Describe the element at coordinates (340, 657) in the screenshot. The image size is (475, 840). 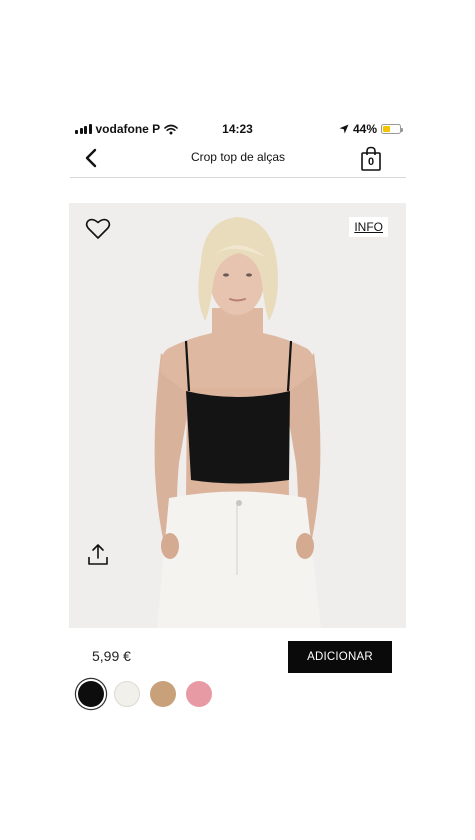
I see `add-to-cart-button: ADICIONAR` at that location.